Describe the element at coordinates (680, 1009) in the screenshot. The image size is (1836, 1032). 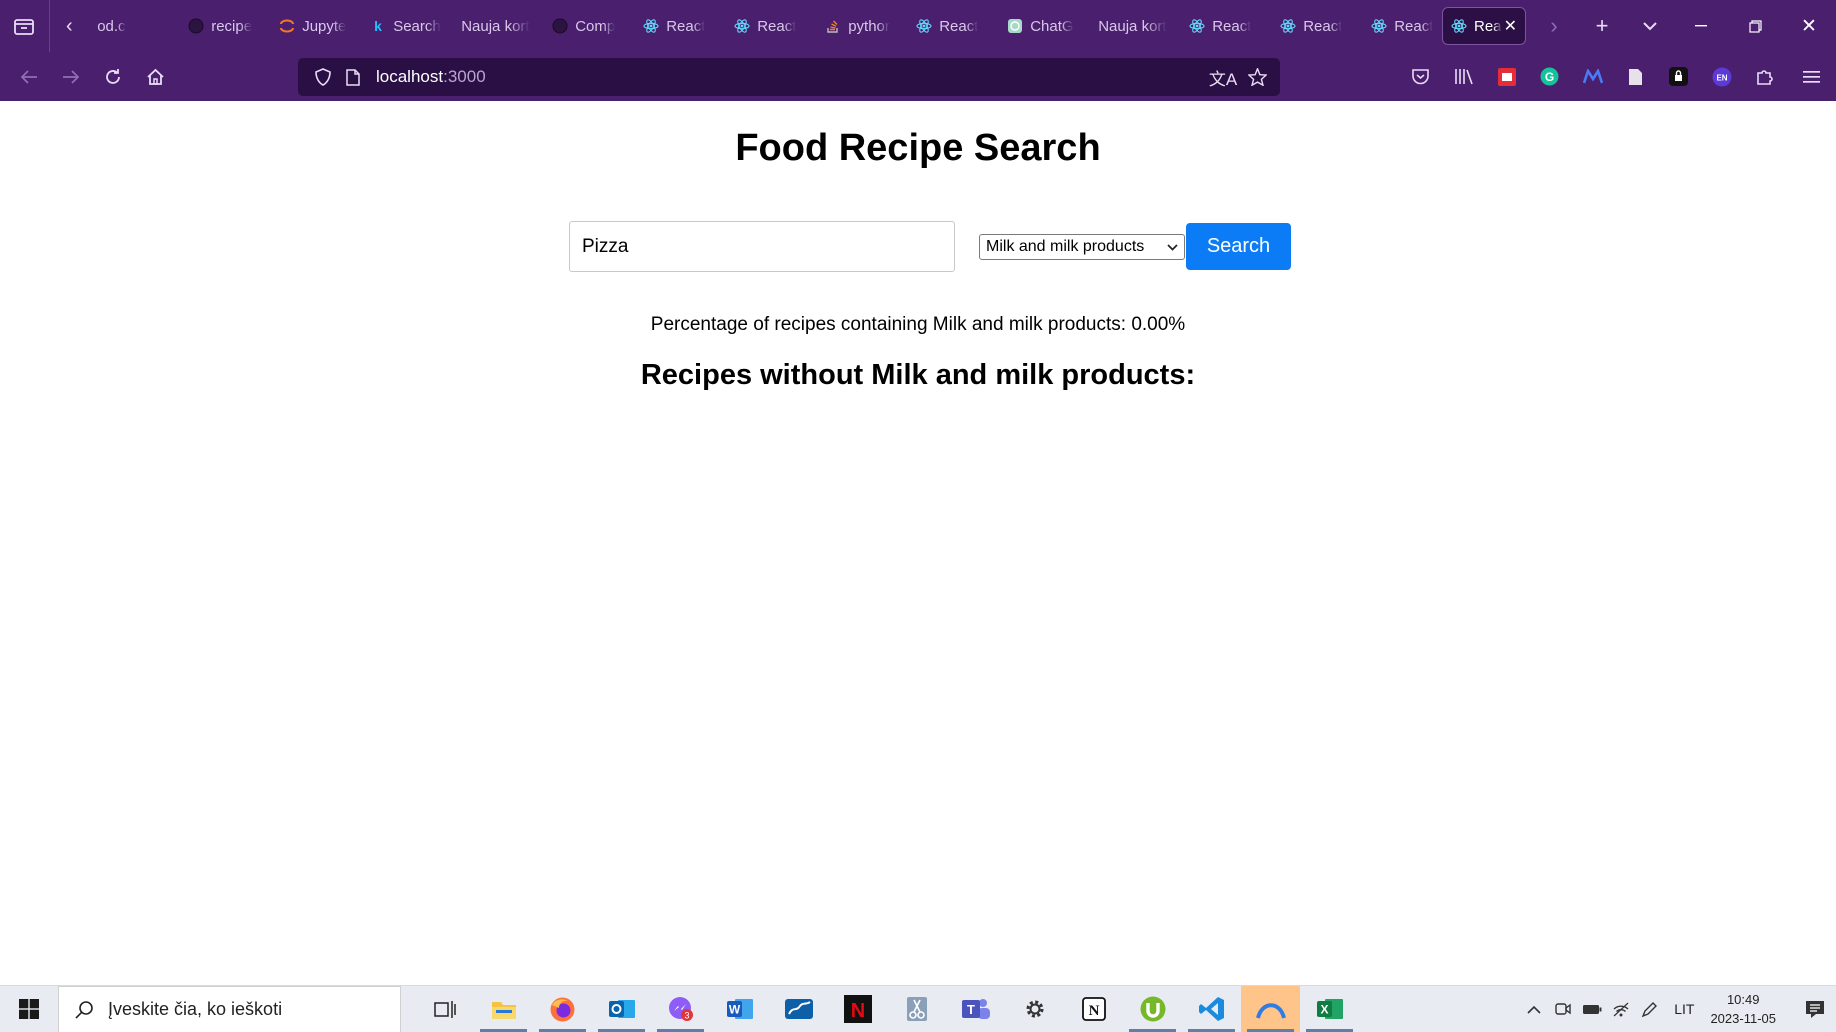
I see `taskbar-messenger: 3` at that location.